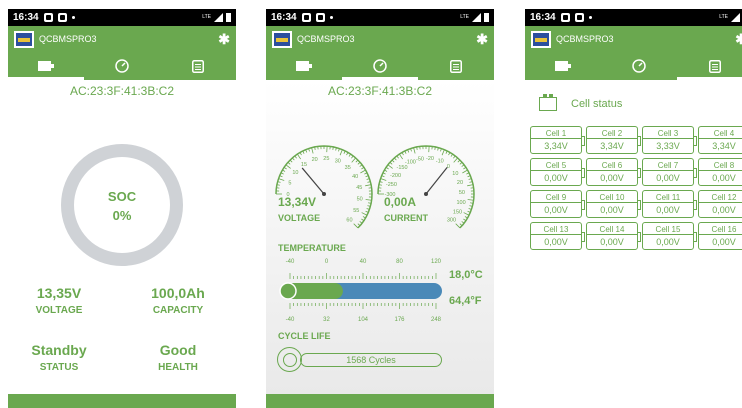 This screenshot has width=742, height=408. Describe the element at coordinates (461, 203) in the screenshot. I see `current-gauge-tick-label: 100` at that location.